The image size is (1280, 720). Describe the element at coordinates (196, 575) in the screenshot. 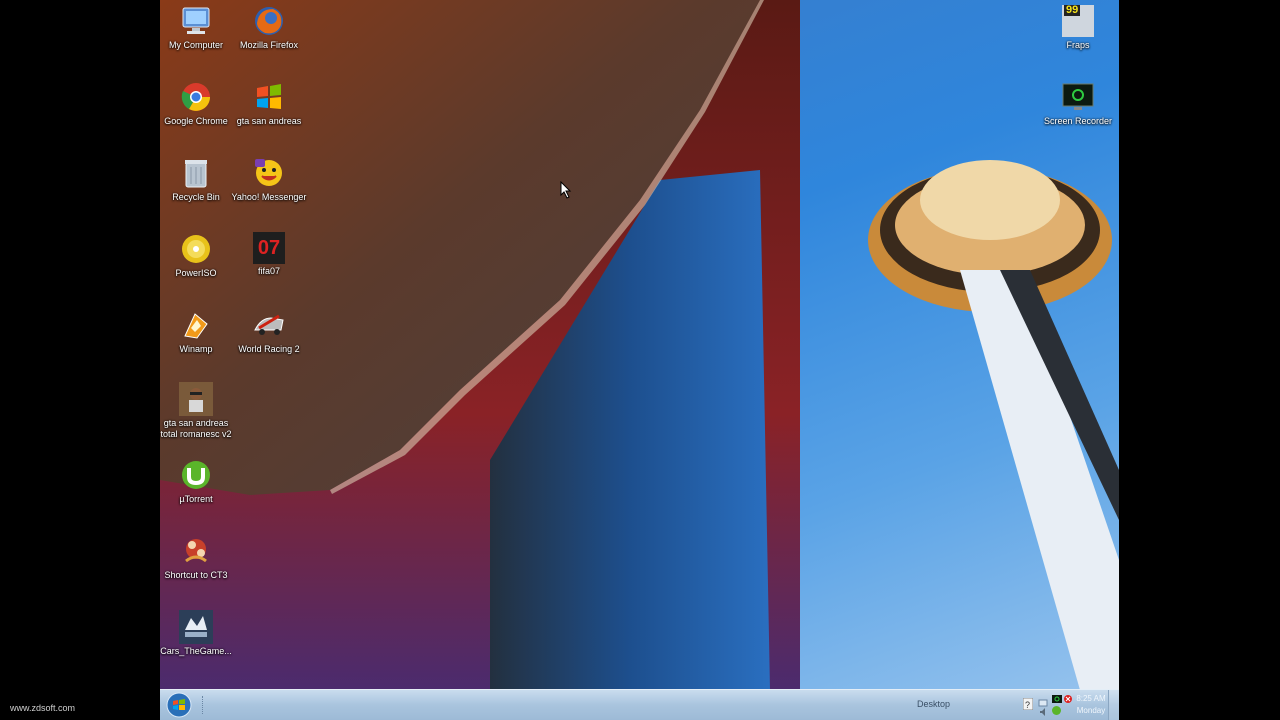

I see `icon-label: Shortcut to CT3` at that location.